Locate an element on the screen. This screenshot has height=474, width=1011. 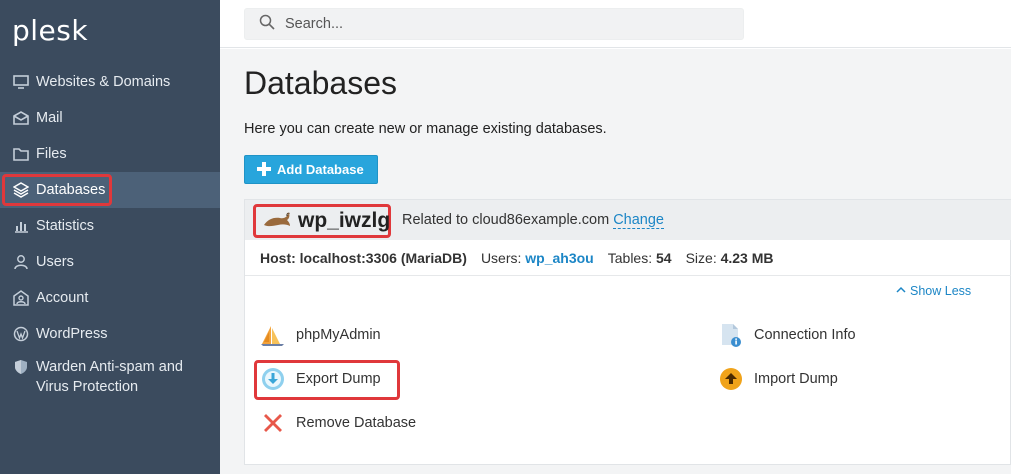
tables-value: 54 is located at coordinates (664, 257).